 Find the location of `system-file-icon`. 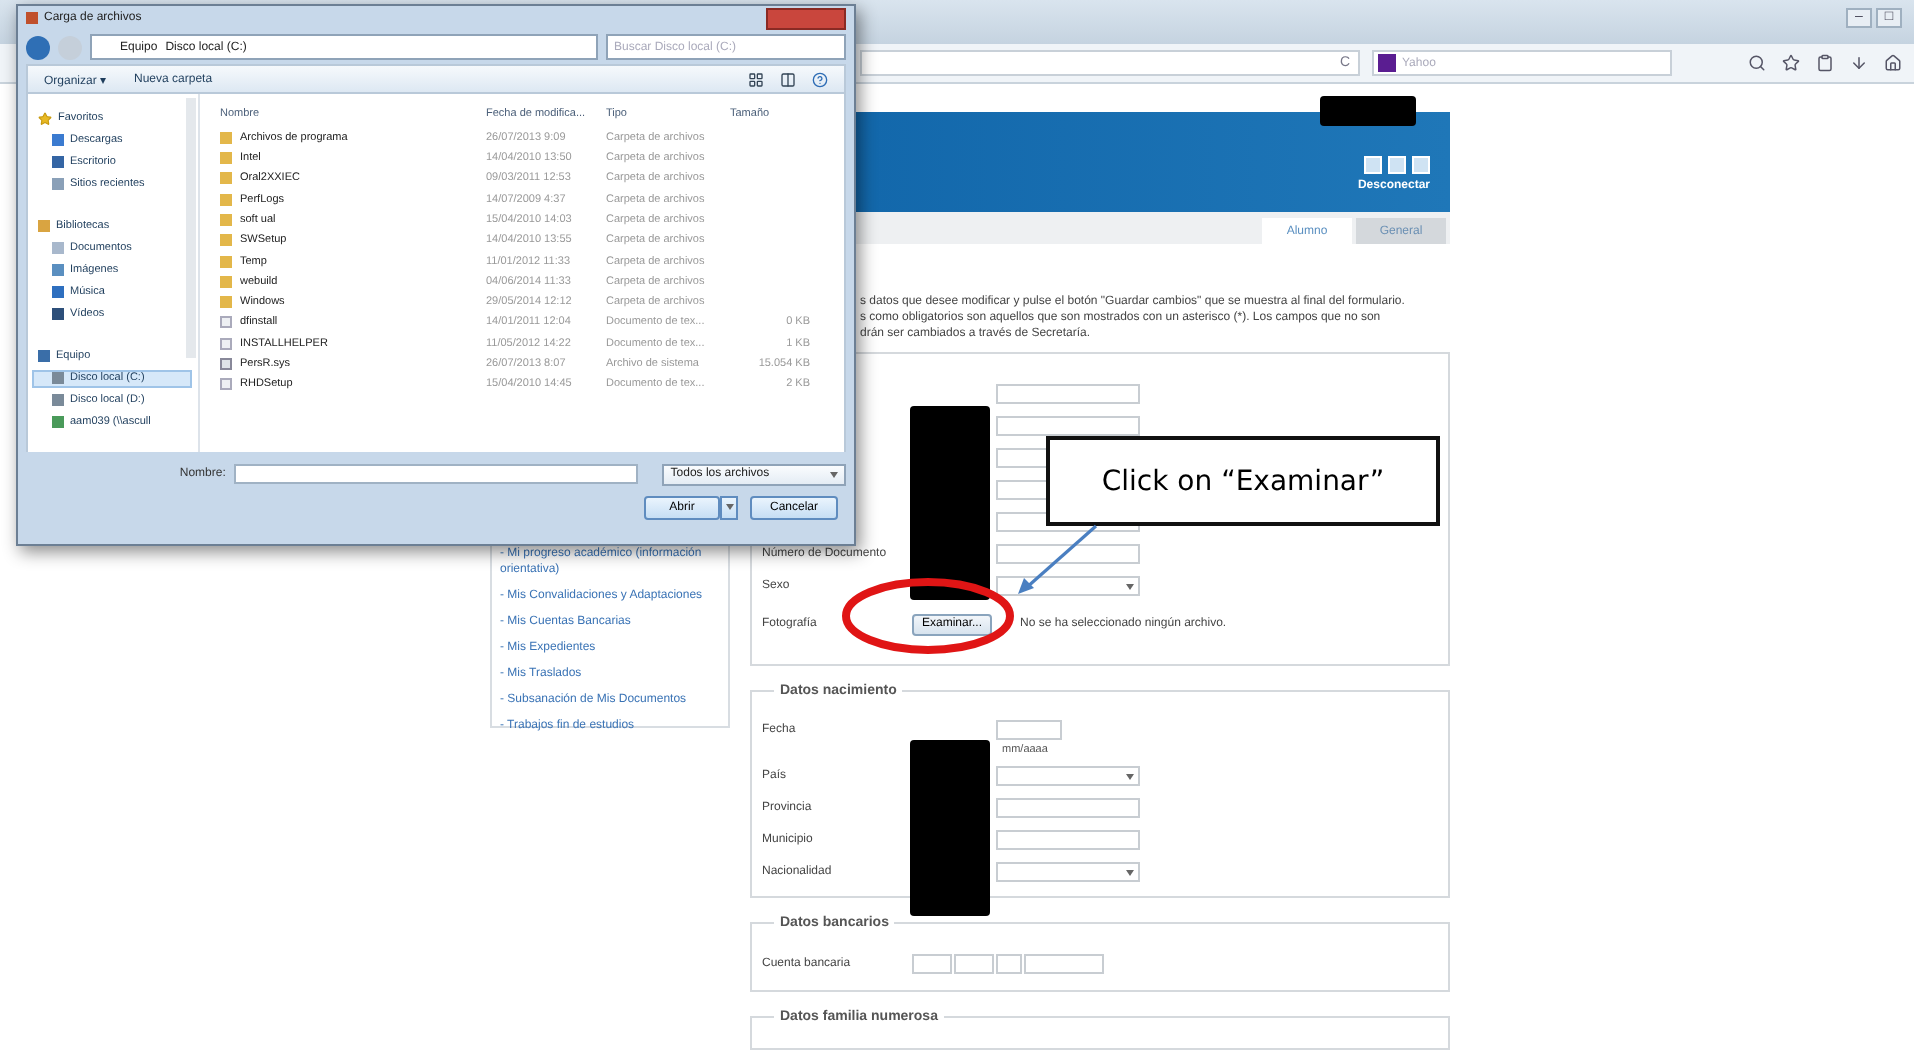

system-file-icon is located at coordinates (226, 364).